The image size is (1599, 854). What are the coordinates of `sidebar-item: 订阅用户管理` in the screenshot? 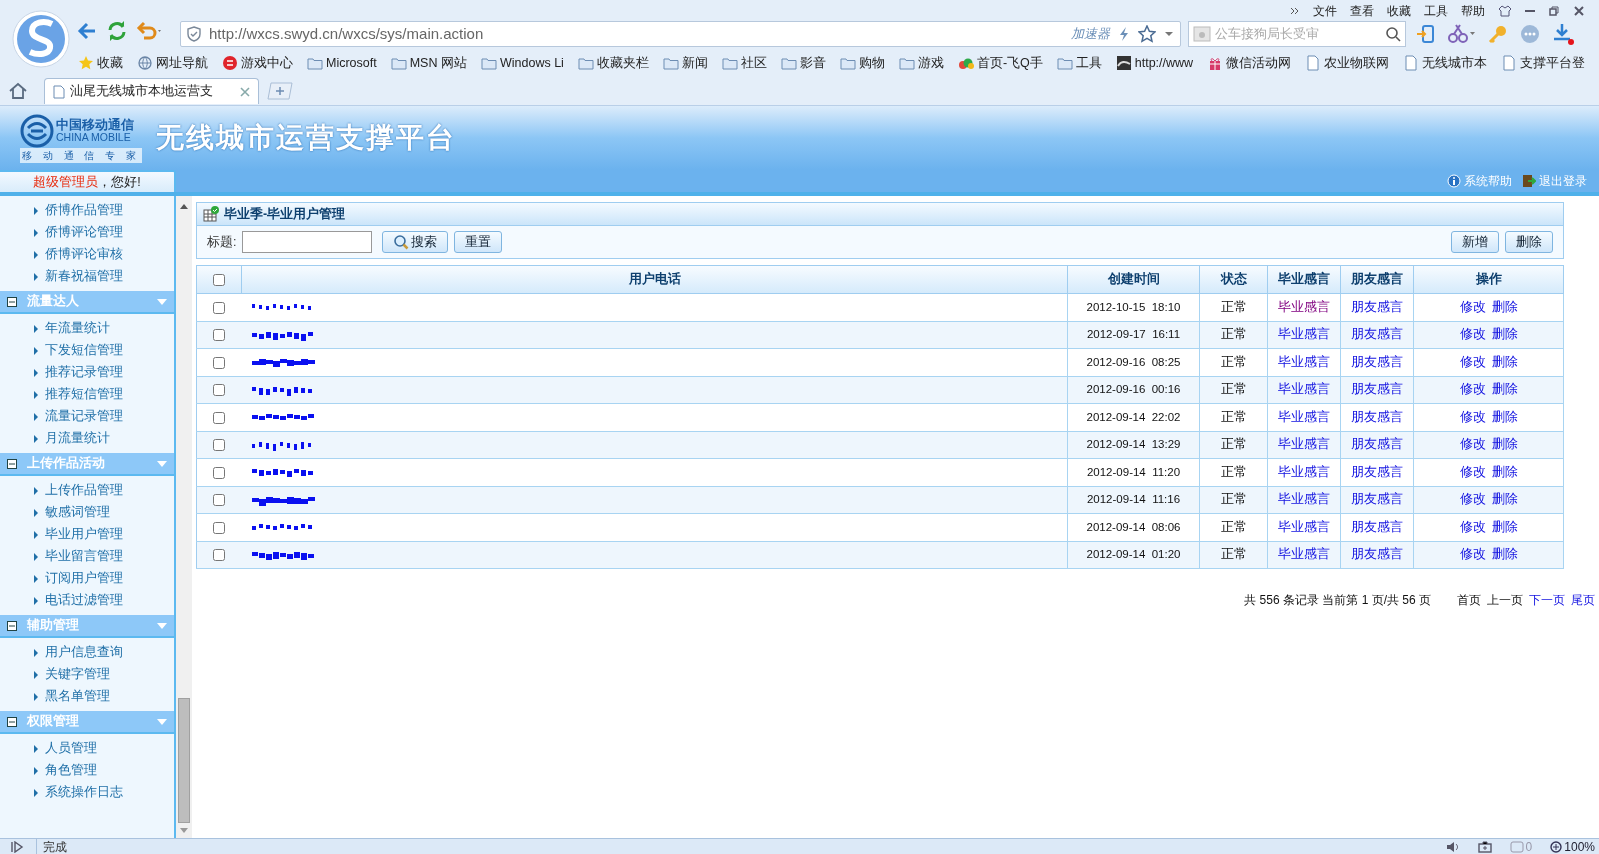 It's located at (87, 578).